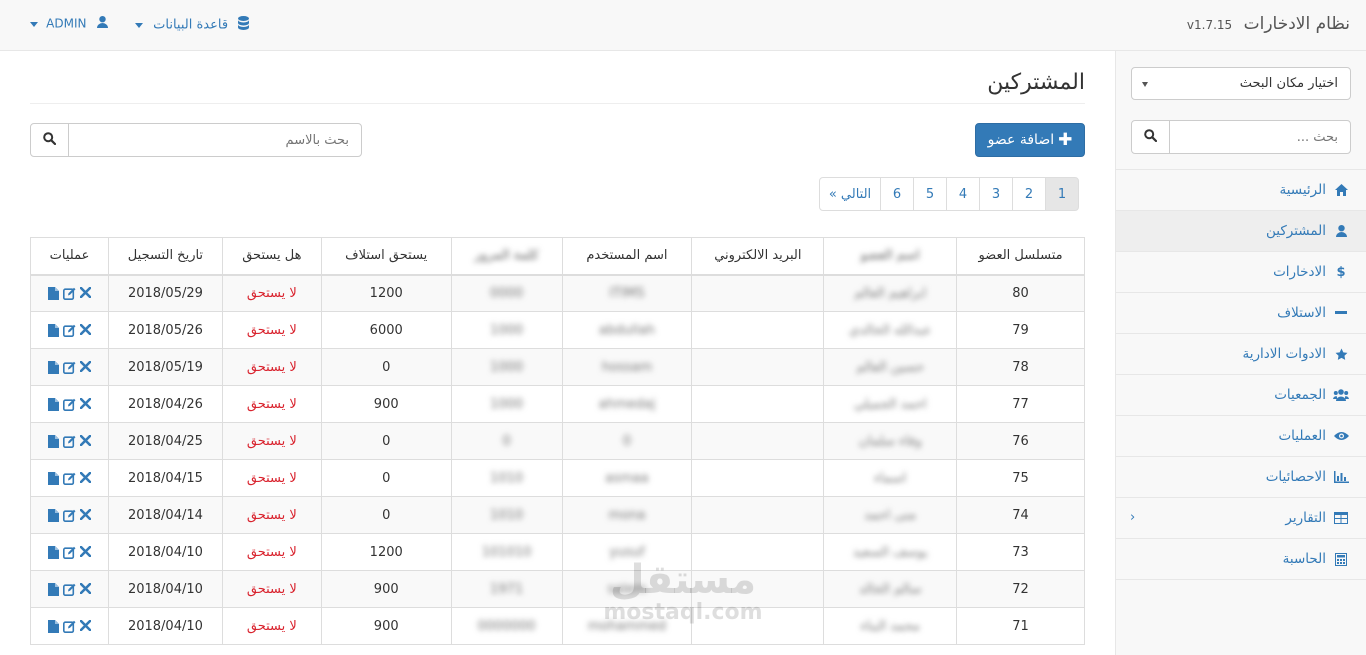  I want to click on user-menu: ADMIN, so click(69, 24).